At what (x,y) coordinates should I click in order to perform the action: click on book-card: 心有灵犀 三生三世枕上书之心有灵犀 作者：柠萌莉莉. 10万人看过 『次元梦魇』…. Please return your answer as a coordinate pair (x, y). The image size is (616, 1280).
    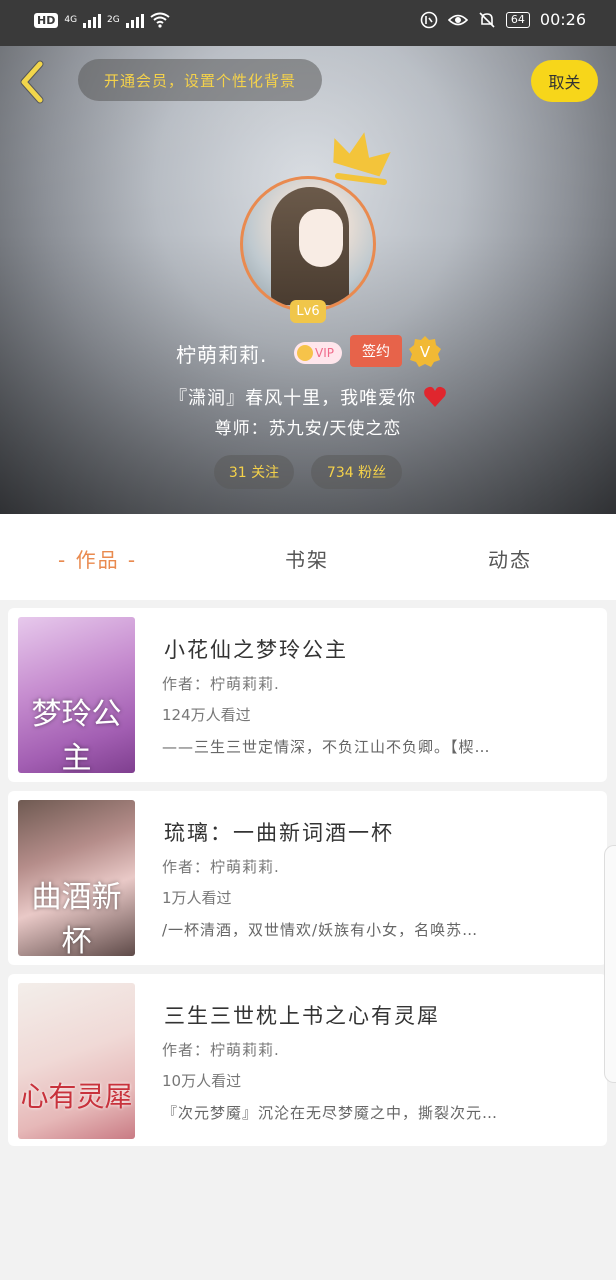
    Looking at the image, I should click on (307, 1060).